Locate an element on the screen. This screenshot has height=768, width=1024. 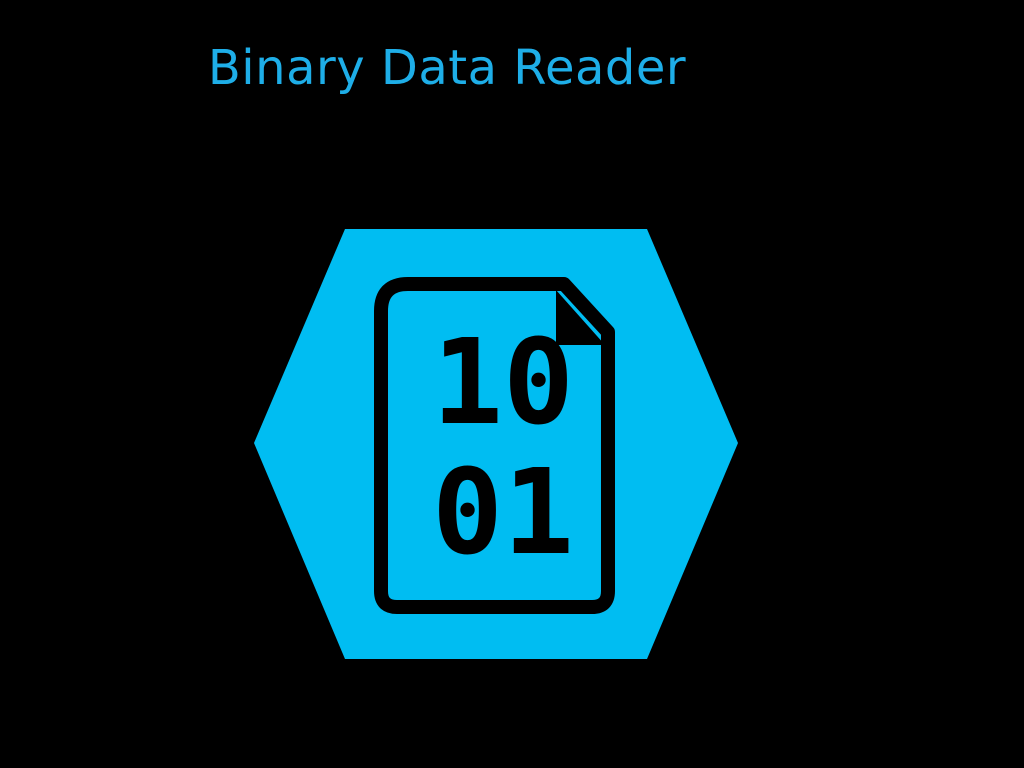
binary-digits-line-2: 01 is located at coordinates (503, 512).